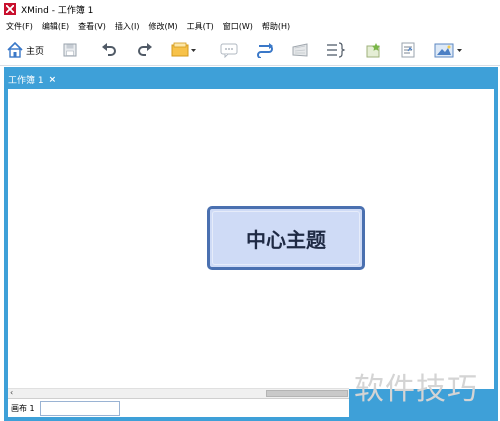  What do you see at coordinates (15, 50) in the screenshot?
I see `home-icon` at bounding box center [15, 50].